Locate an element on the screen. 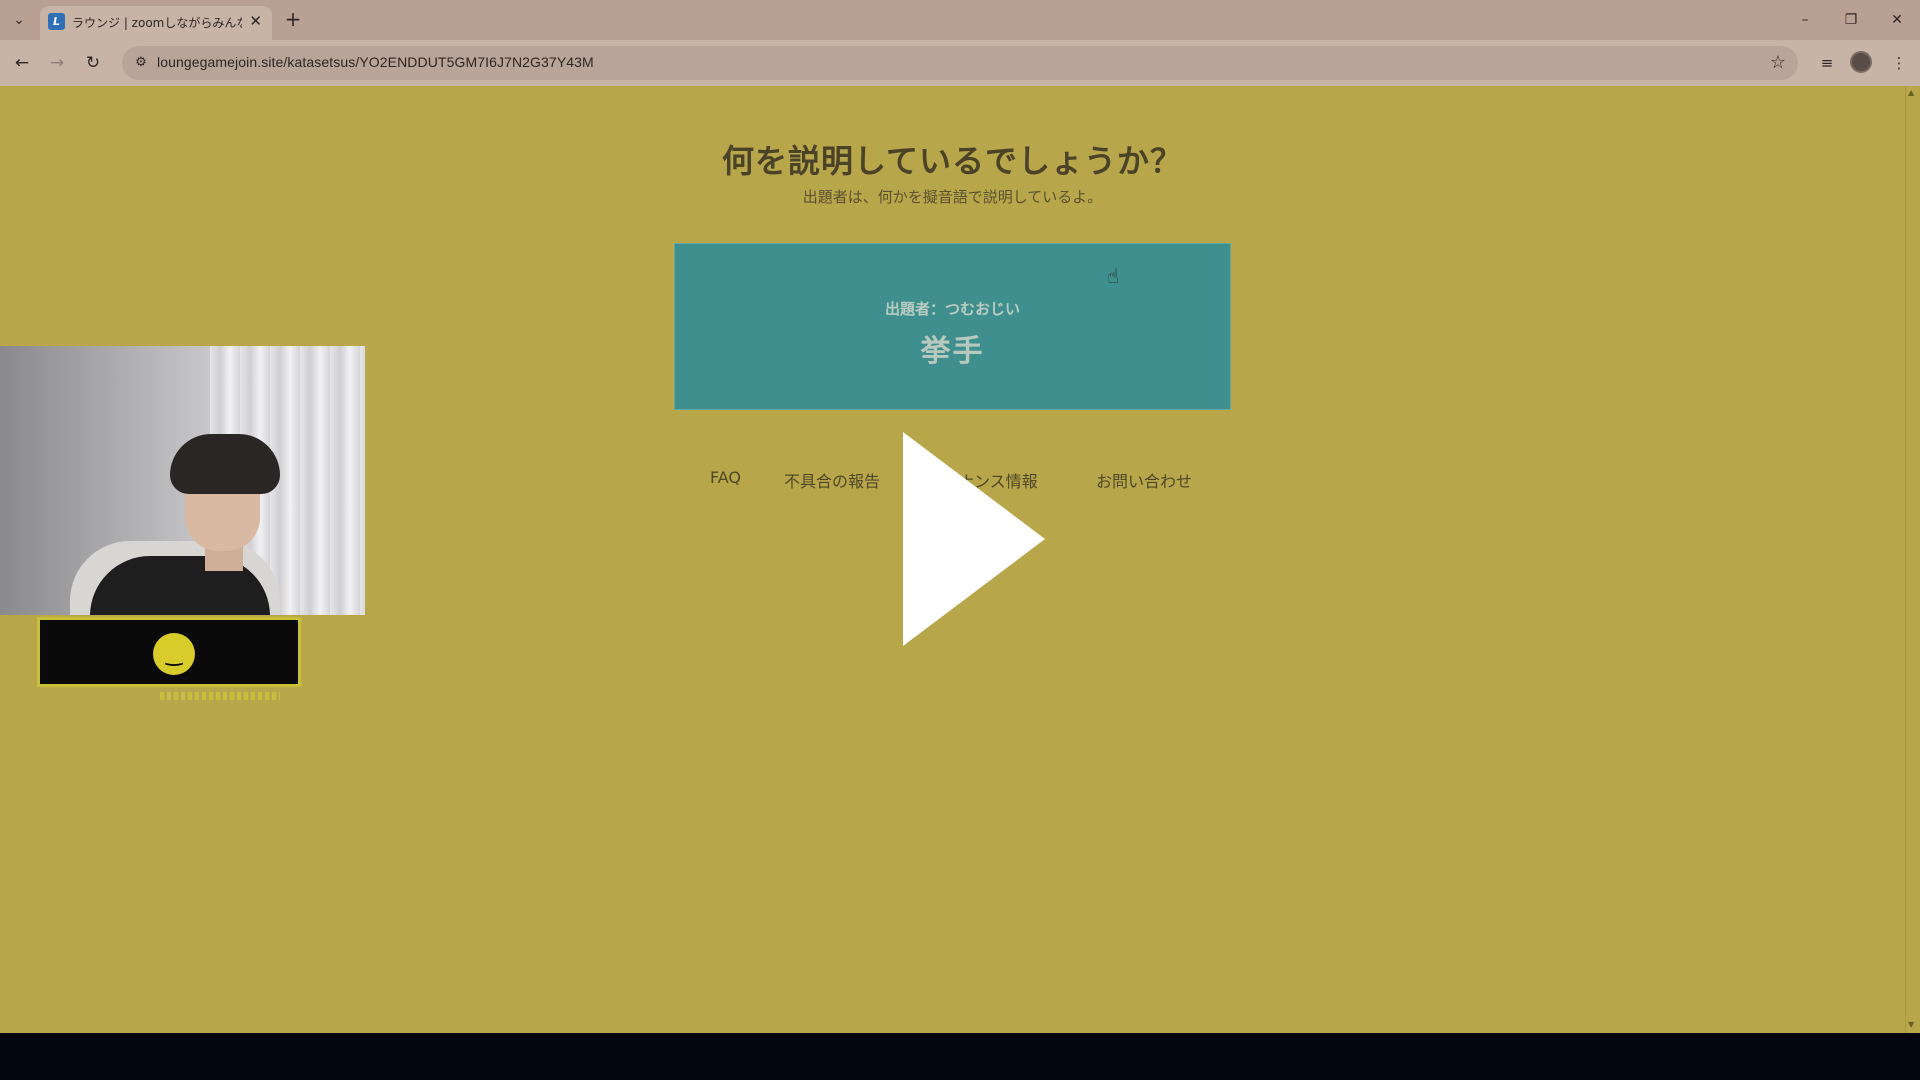  answer-text: 挙手 is located at coordinates (952, 351).